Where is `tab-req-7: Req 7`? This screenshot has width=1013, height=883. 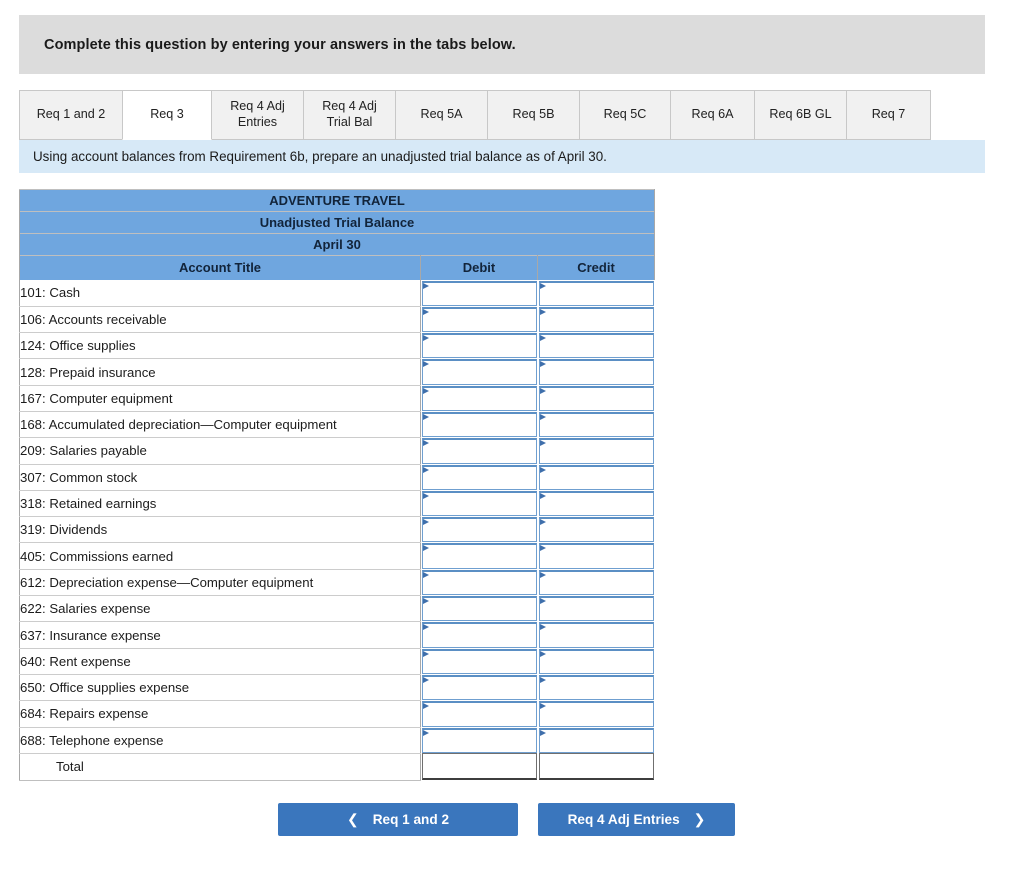 tab-req-7: Req 7 is located at coordinates (888, 115).